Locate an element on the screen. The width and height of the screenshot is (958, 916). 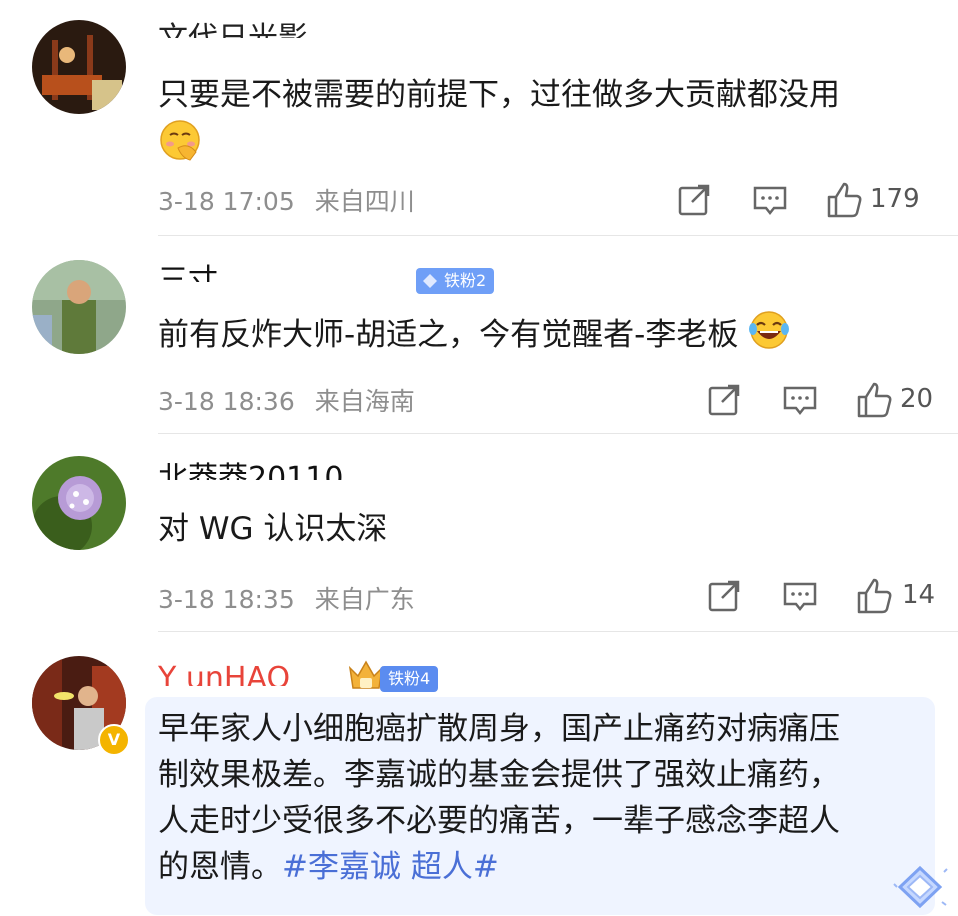
comment-line: 人走时少受很多不必要的痛苦，一辈子感念李超人 is located at coordinates (499, 821).